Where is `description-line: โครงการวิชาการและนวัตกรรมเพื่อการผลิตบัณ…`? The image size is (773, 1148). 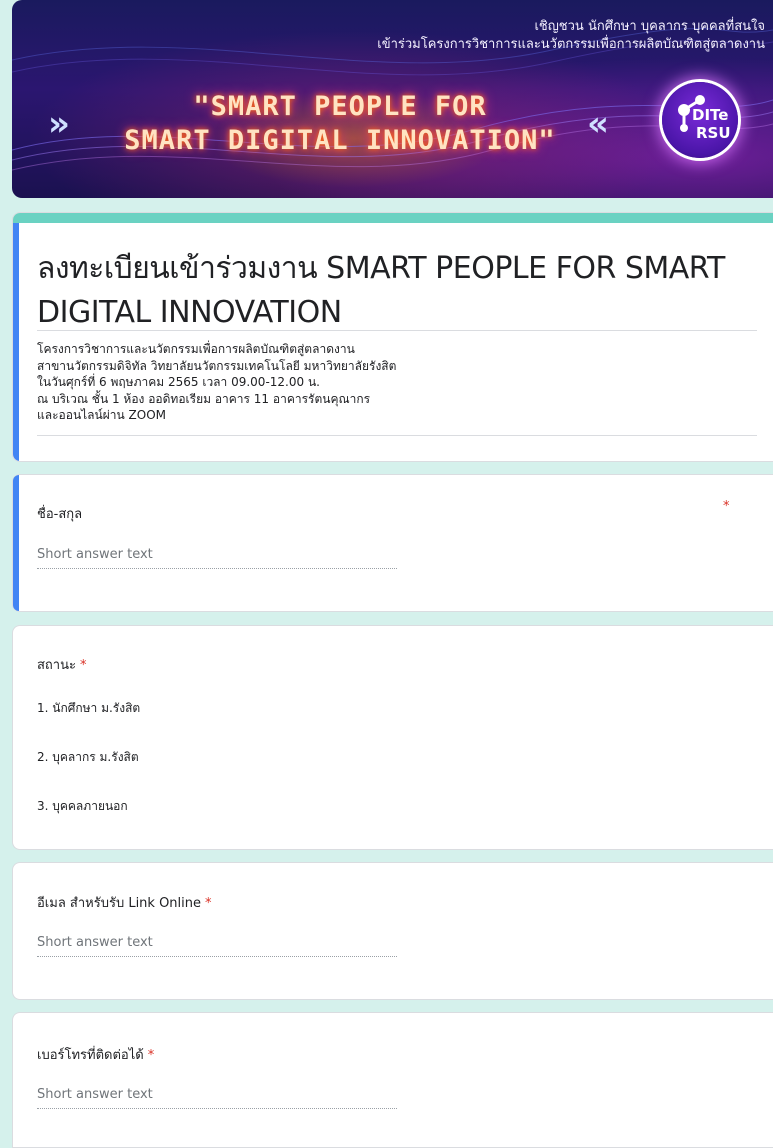 description-line: โครงการวิชาการและนวัตกรรมเพื่อการผลิตบัณ… is located at coordinates (196, 349).